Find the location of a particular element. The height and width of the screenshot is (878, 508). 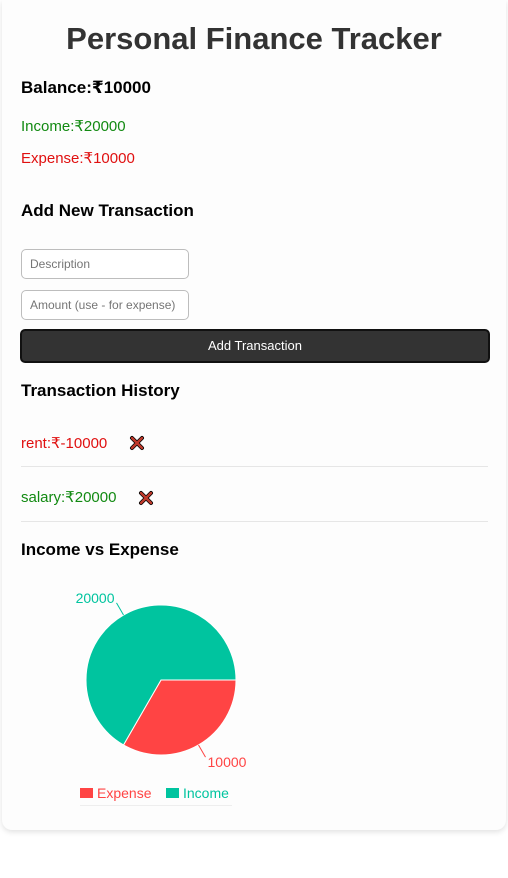

transaction-item-salary: salary:₹20000 is located at coordinates (69, 497).